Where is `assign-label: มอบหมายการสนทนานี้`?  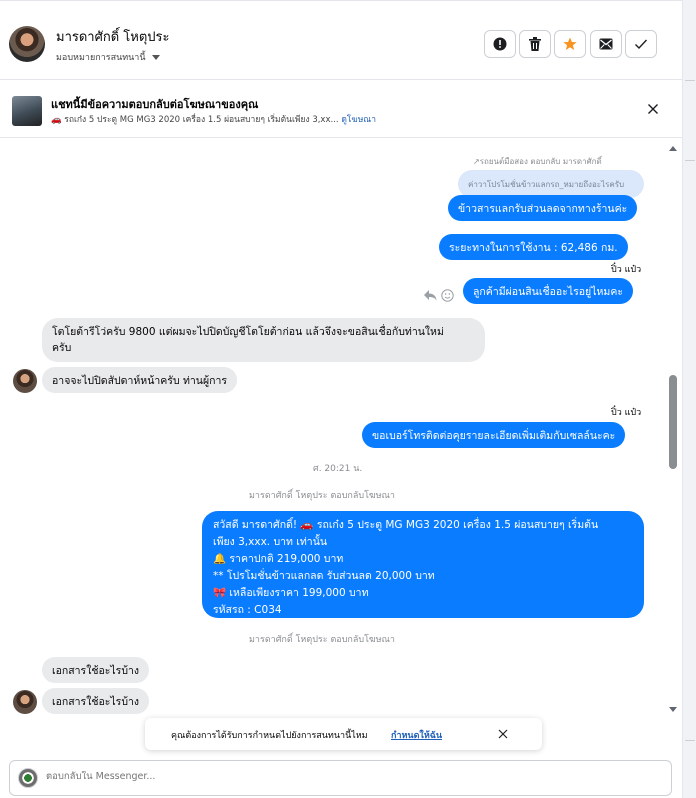
assign-label: มอบหมายการสนทนานี้ is located at coordinates (101, 58).